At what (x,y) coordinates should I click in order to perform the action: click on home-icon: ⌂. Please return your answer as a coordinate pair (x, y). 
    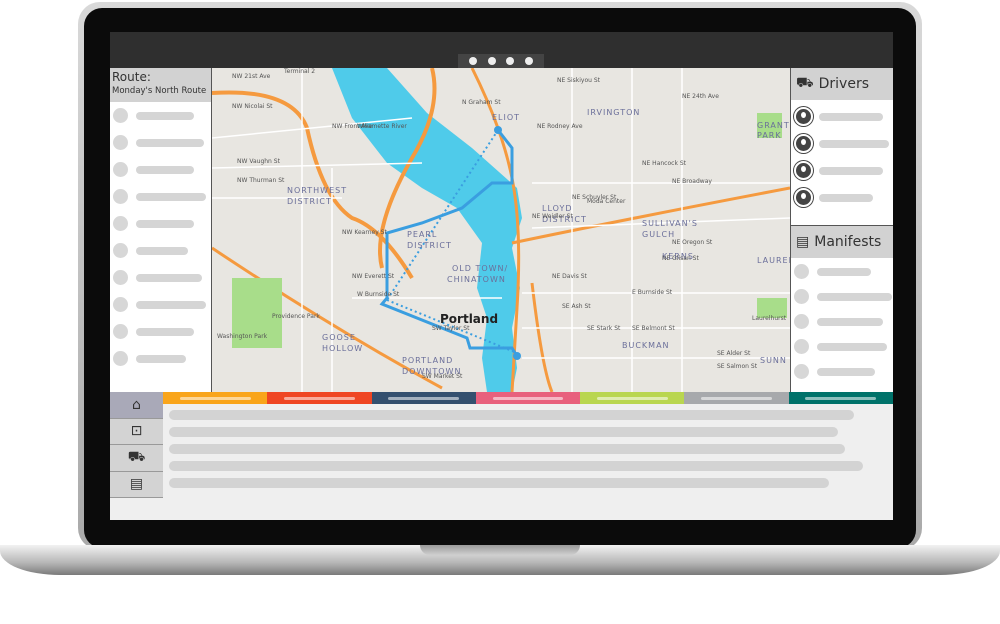
    Looking at the image, I should click on (136, 404).